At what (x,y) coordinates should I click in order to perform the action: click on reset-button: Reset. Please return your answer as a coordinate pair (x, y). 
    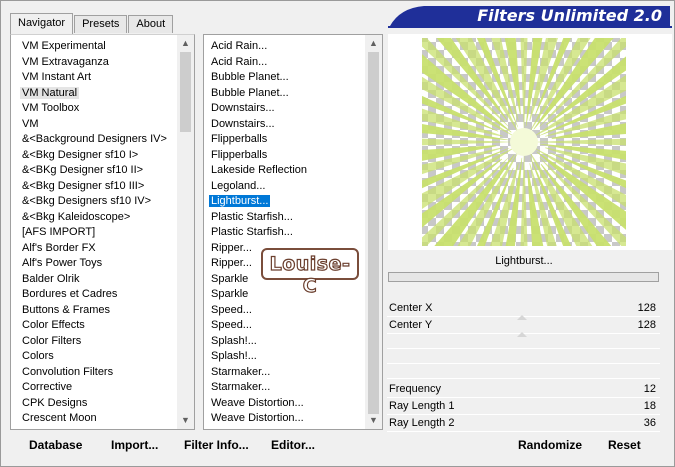
    Looking at the image, I should click on (624, 445).